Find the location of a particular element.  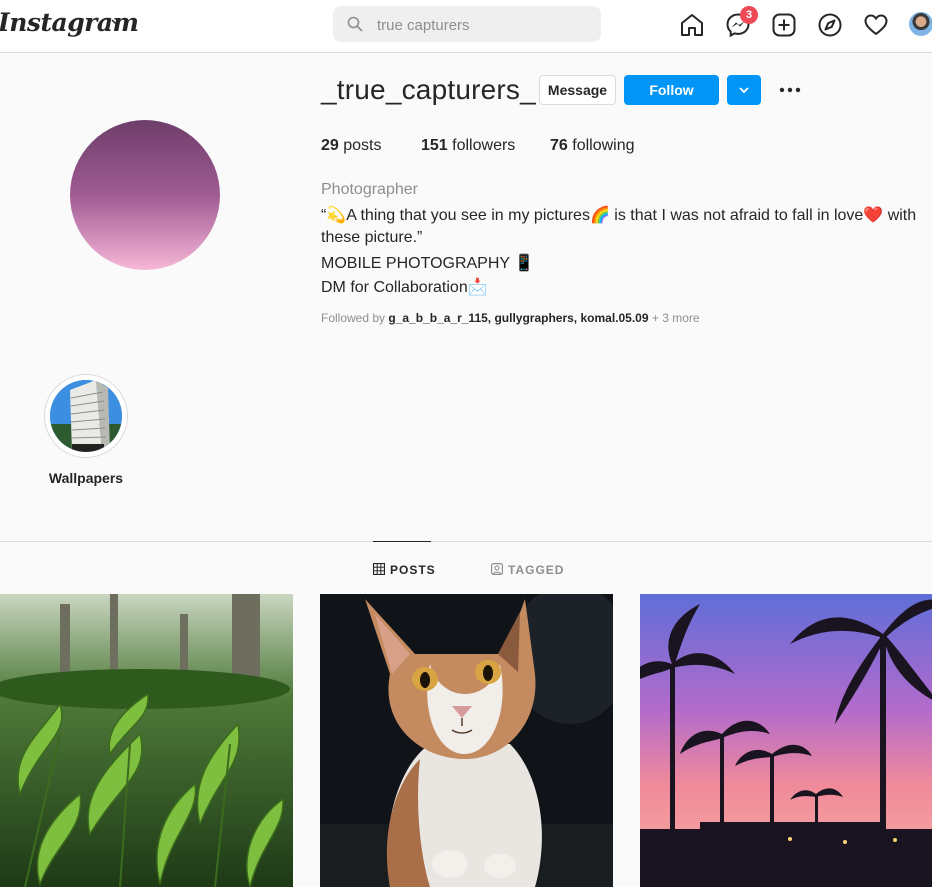

post-image-calico-cat is located at coordinates (466, 740).